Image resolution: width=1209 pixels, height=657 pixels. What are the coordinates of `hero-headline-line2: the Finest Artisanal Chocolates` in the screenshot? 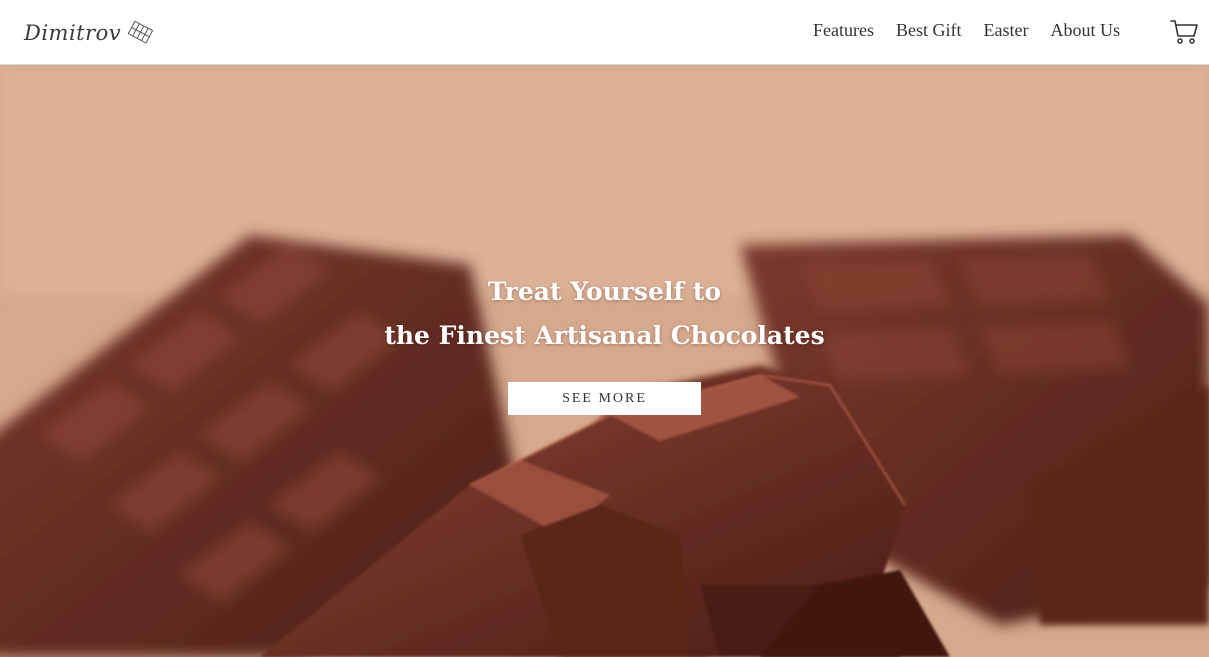 It's located at (604, 335).